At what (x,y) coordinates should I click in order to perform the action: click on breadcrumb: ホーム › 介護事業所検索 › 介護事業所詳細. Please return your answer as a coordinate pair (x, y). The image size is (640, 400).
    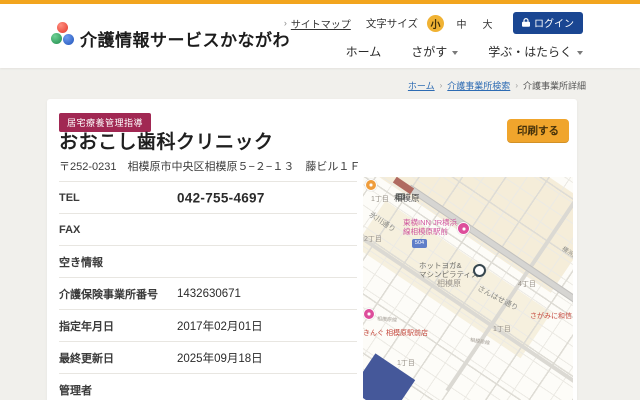
    Looking at the image, I should click on (497, 85).